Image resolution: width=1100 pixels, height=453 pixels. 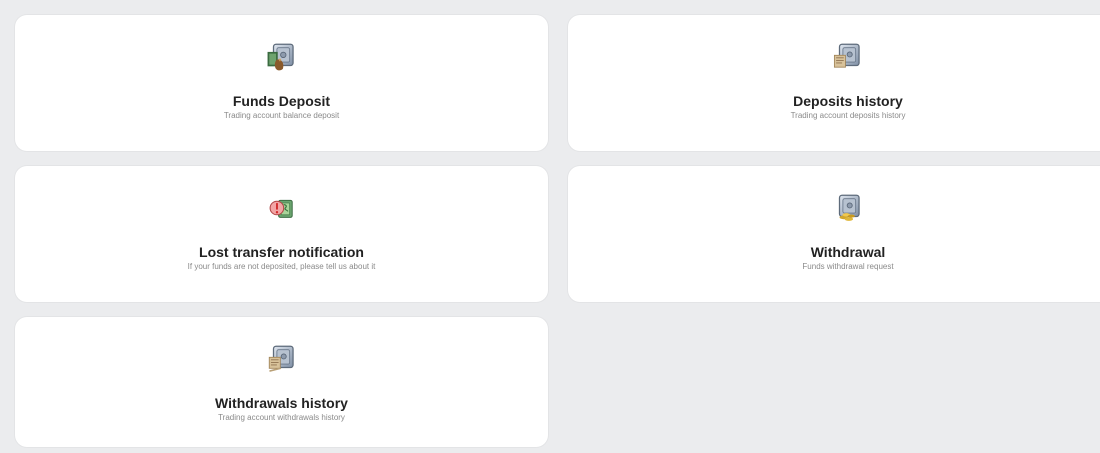 I want to click on alert-money-icon, so click(x=282, y=208).